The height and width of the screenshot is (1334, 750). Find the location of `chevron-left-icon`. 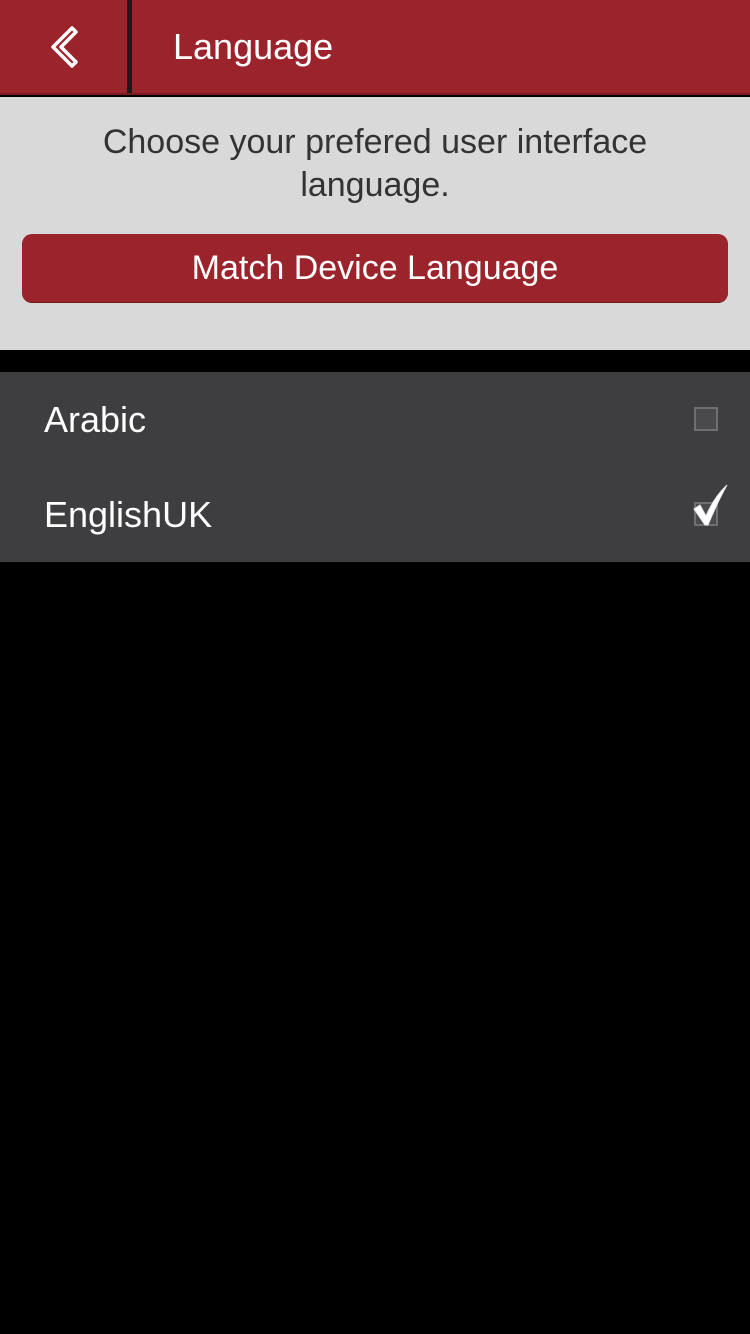

chevron-left-icon is located at coordinates (64, 47).